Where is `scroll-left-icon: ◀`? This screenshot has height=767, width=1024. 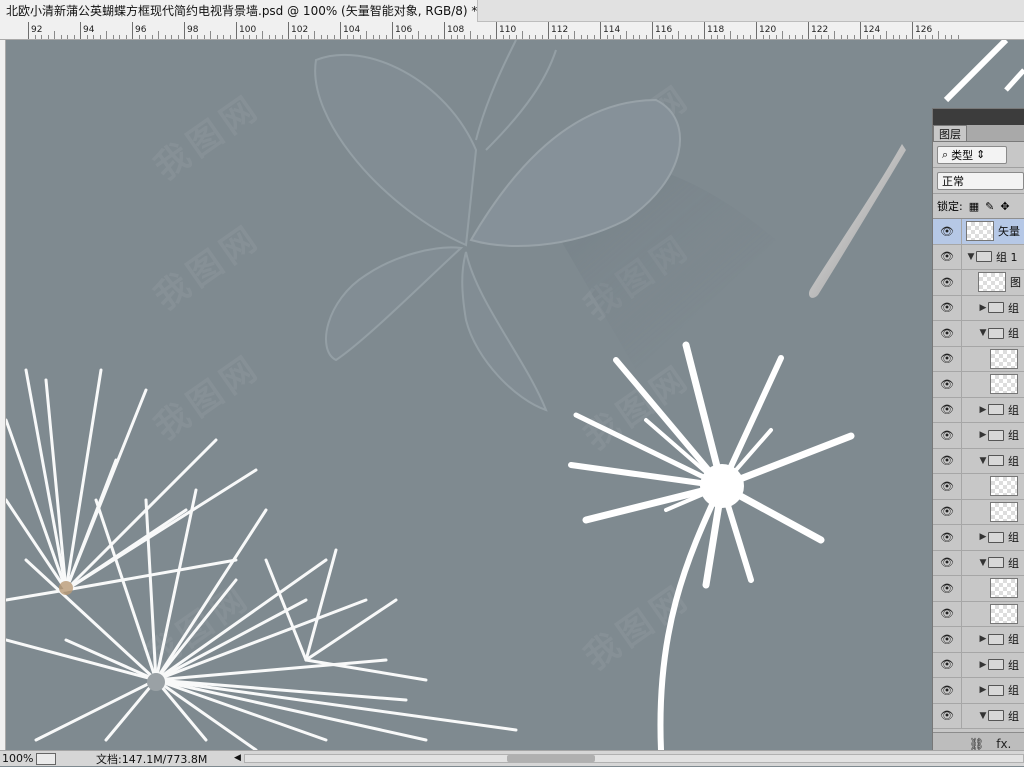
scroll-left-icon: ◀ is located at coordinates (237, 758).